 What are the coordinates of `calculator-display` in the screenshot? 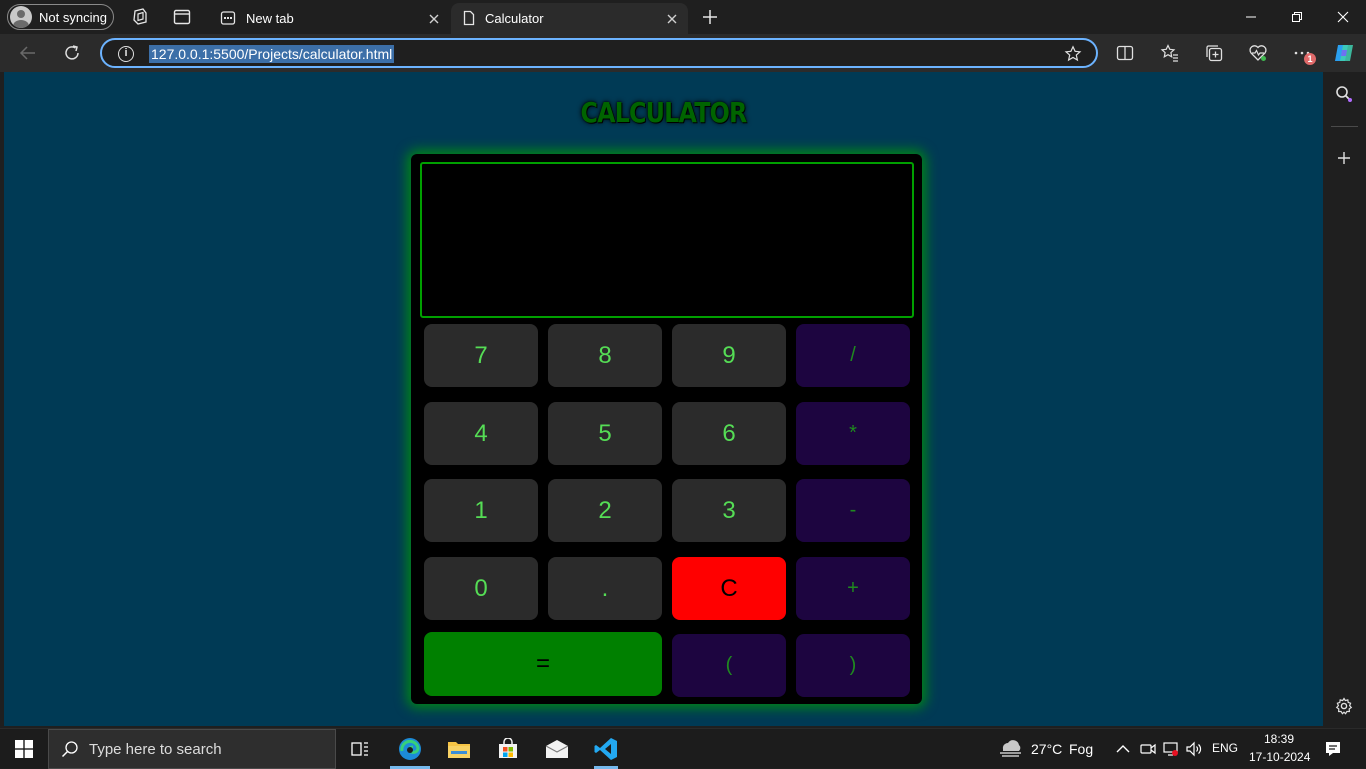 It's located at (667, 240).